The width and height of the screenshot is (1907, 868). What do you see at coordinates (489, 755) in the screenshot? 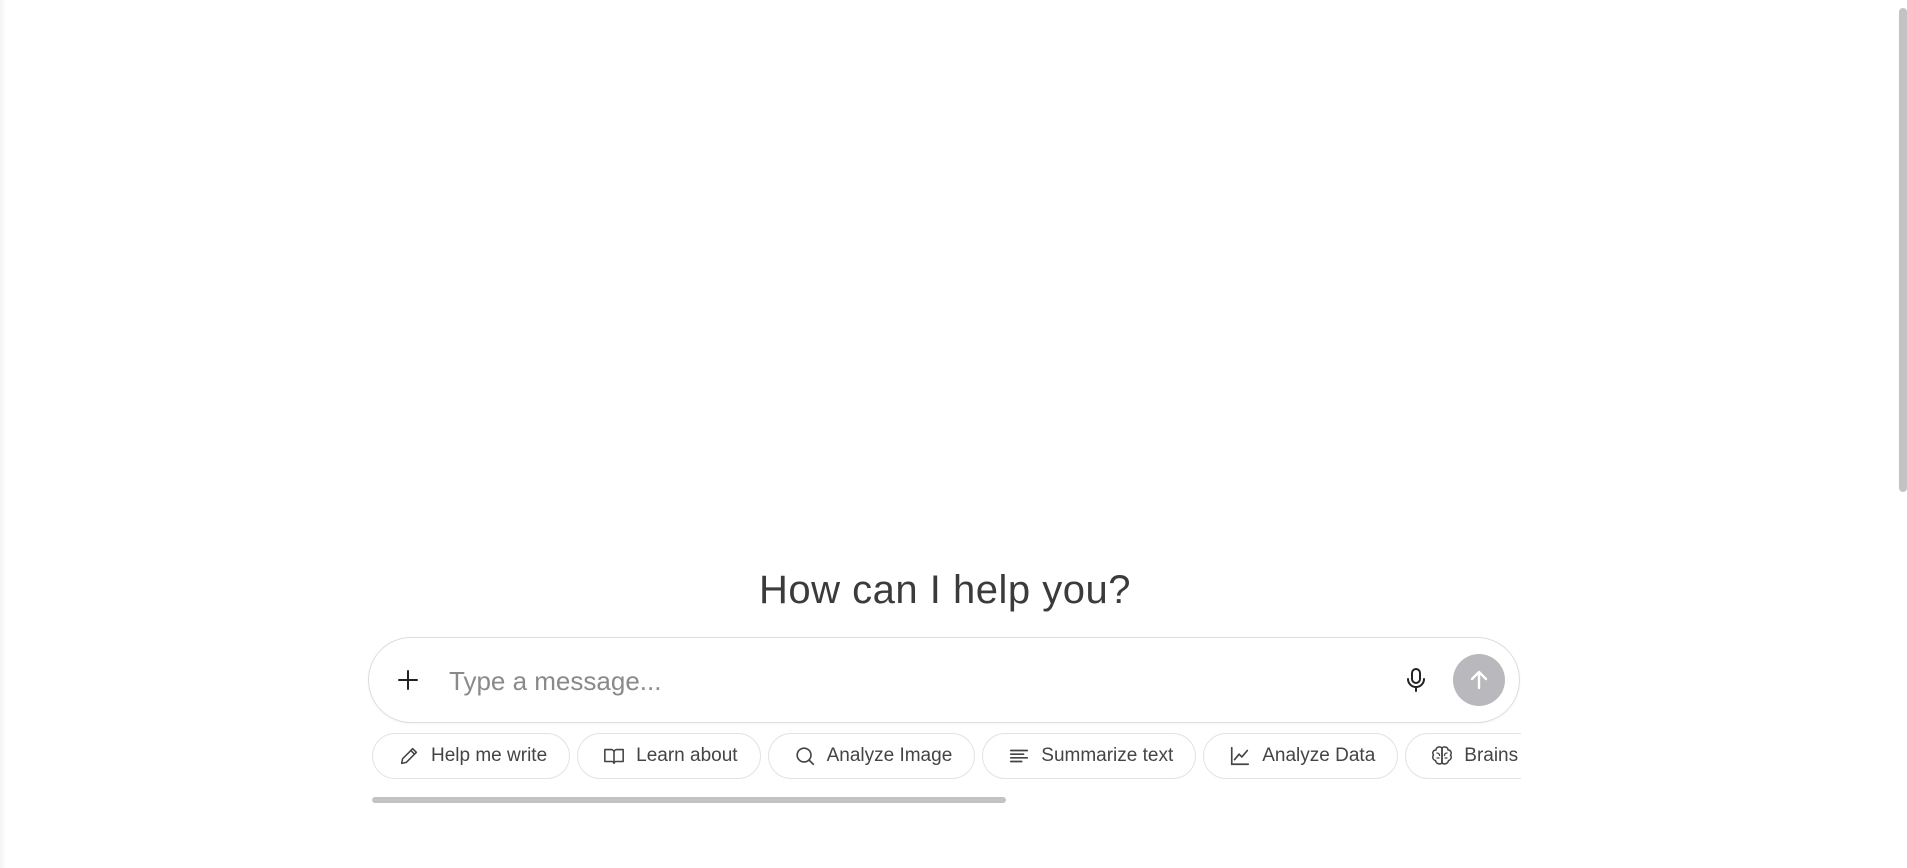
I see `suggestion-label: Help me write` at bounding box center [489, 755].